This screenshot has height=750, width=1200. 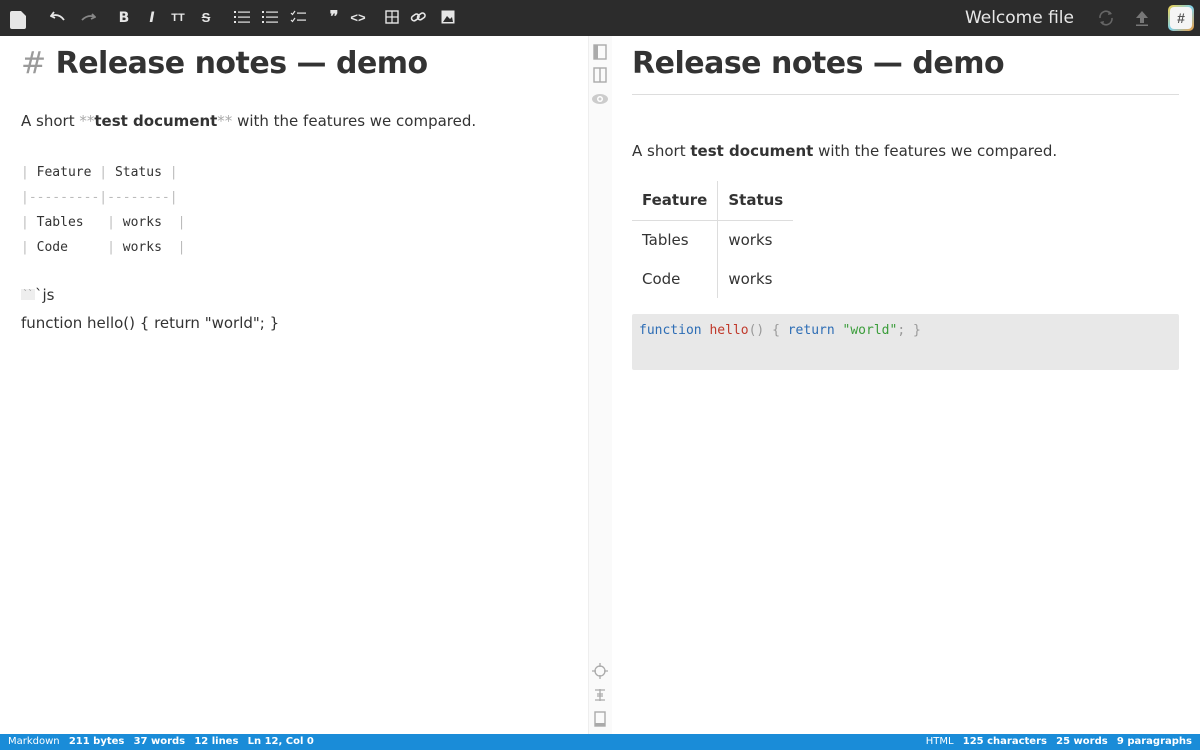 What do you see at coordinates (103, 222) in the screenshot?
I see `table-row-line: | Tables | works |` at bounding box center [103, 222].